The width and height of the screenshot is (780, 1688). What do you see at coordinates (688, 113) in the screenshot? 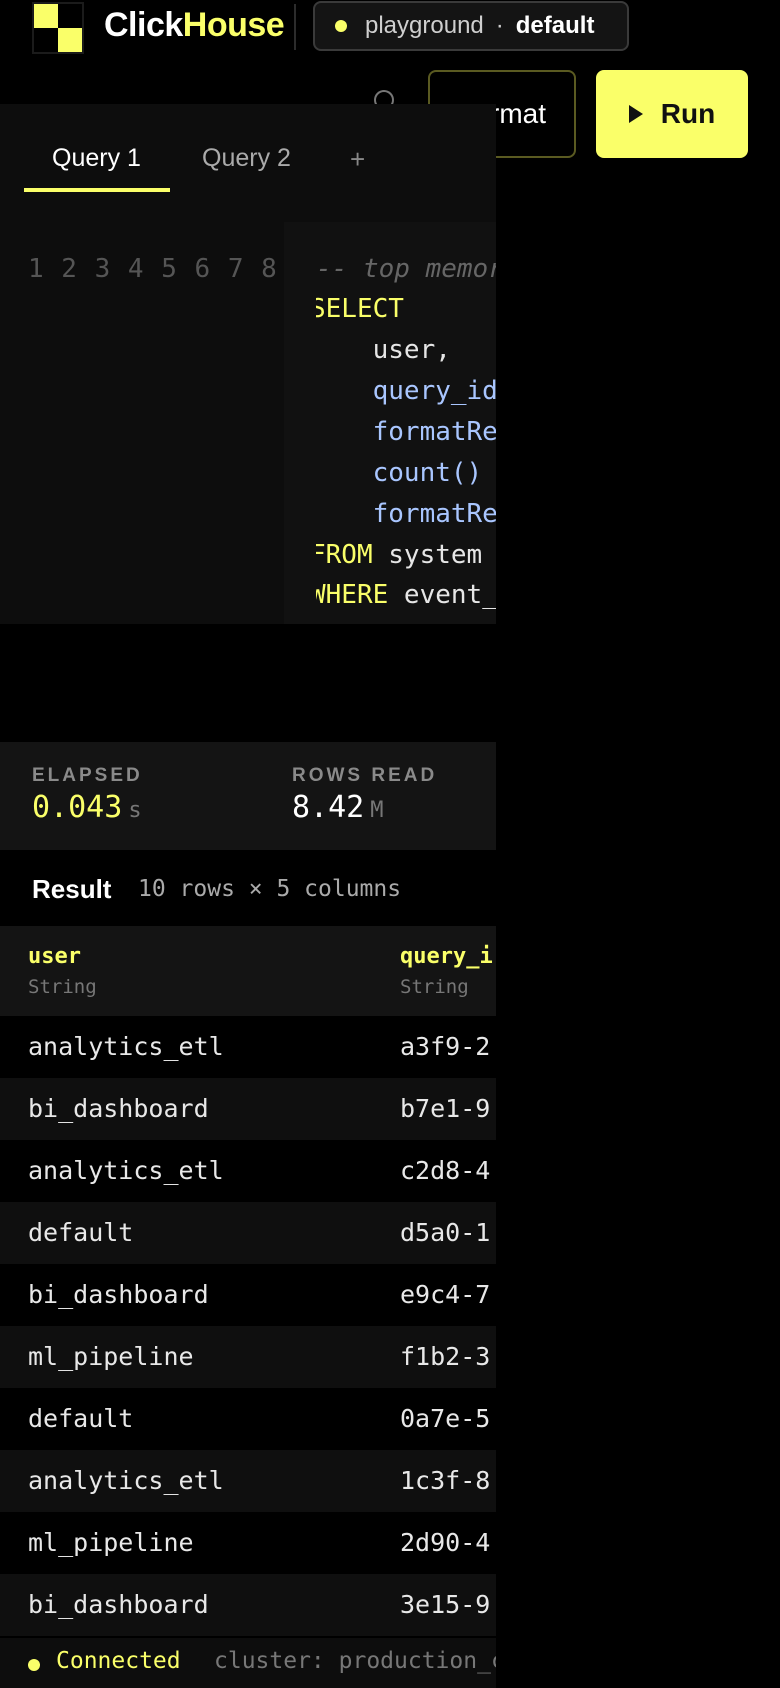
I see `run-button-label: Run` at bounding box center [688, 113].